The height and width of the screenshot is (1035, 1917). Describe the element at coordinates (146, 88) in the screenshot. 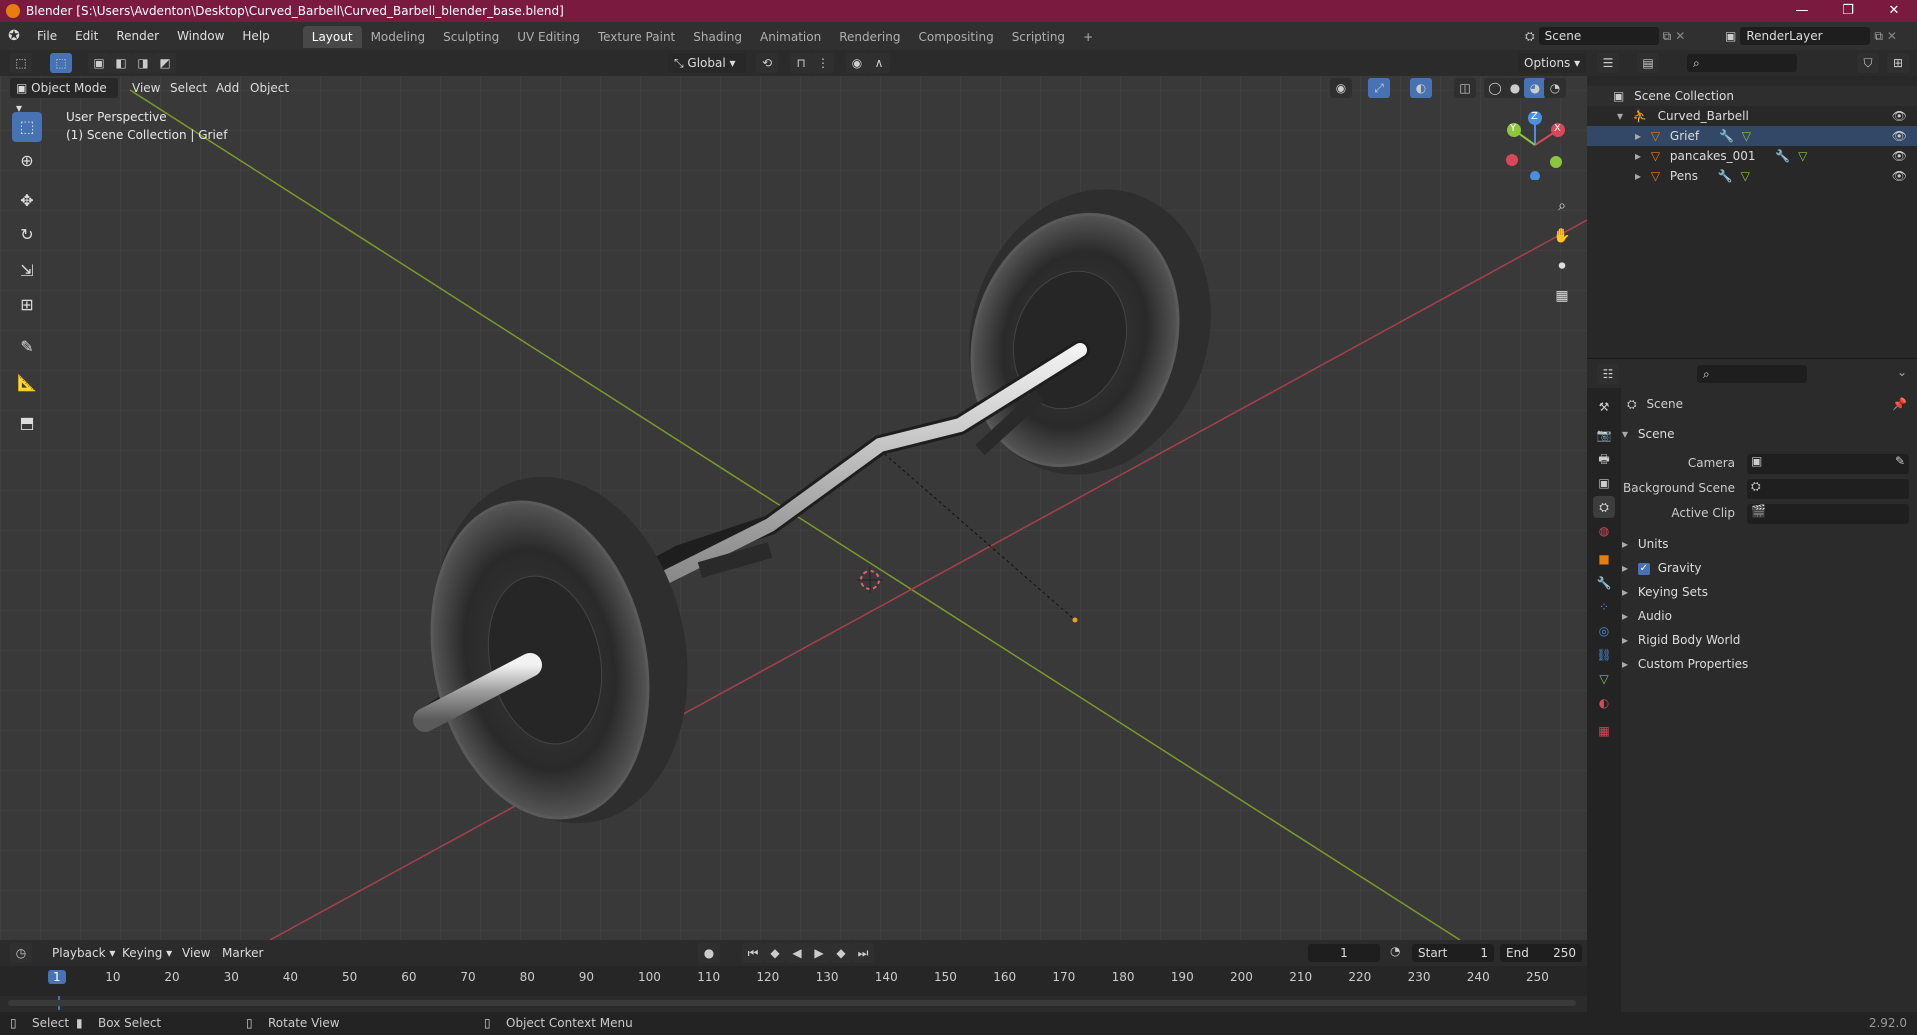

I see `menu-view: View` at that location.